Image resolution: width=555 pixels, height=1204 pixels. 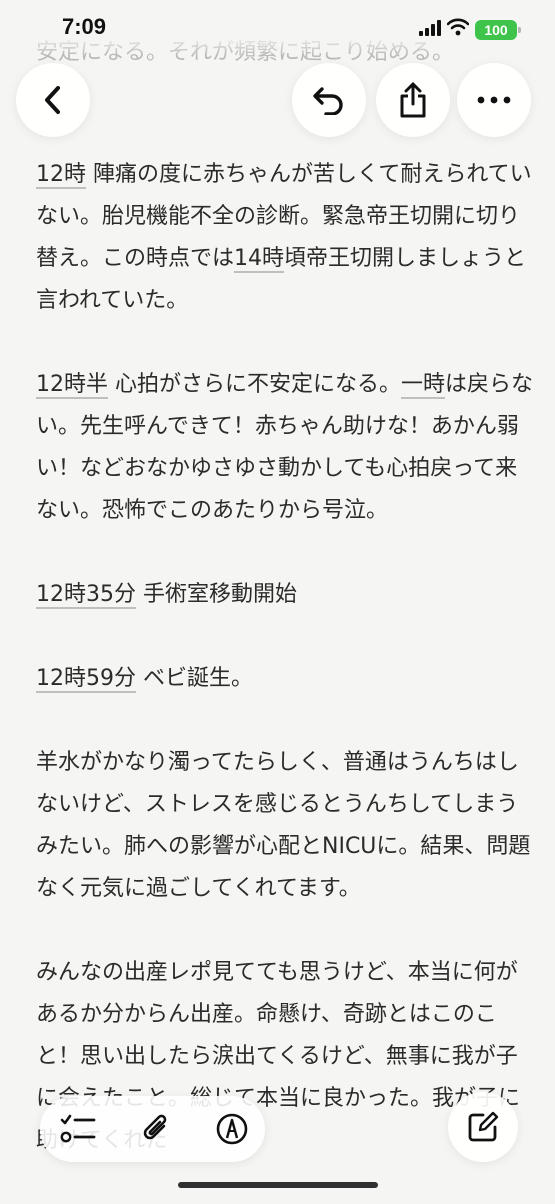 What do you see at coordinates (278, 1185) in the screenshot?
I see `home-indicator` at bounding box center [278, 1185].